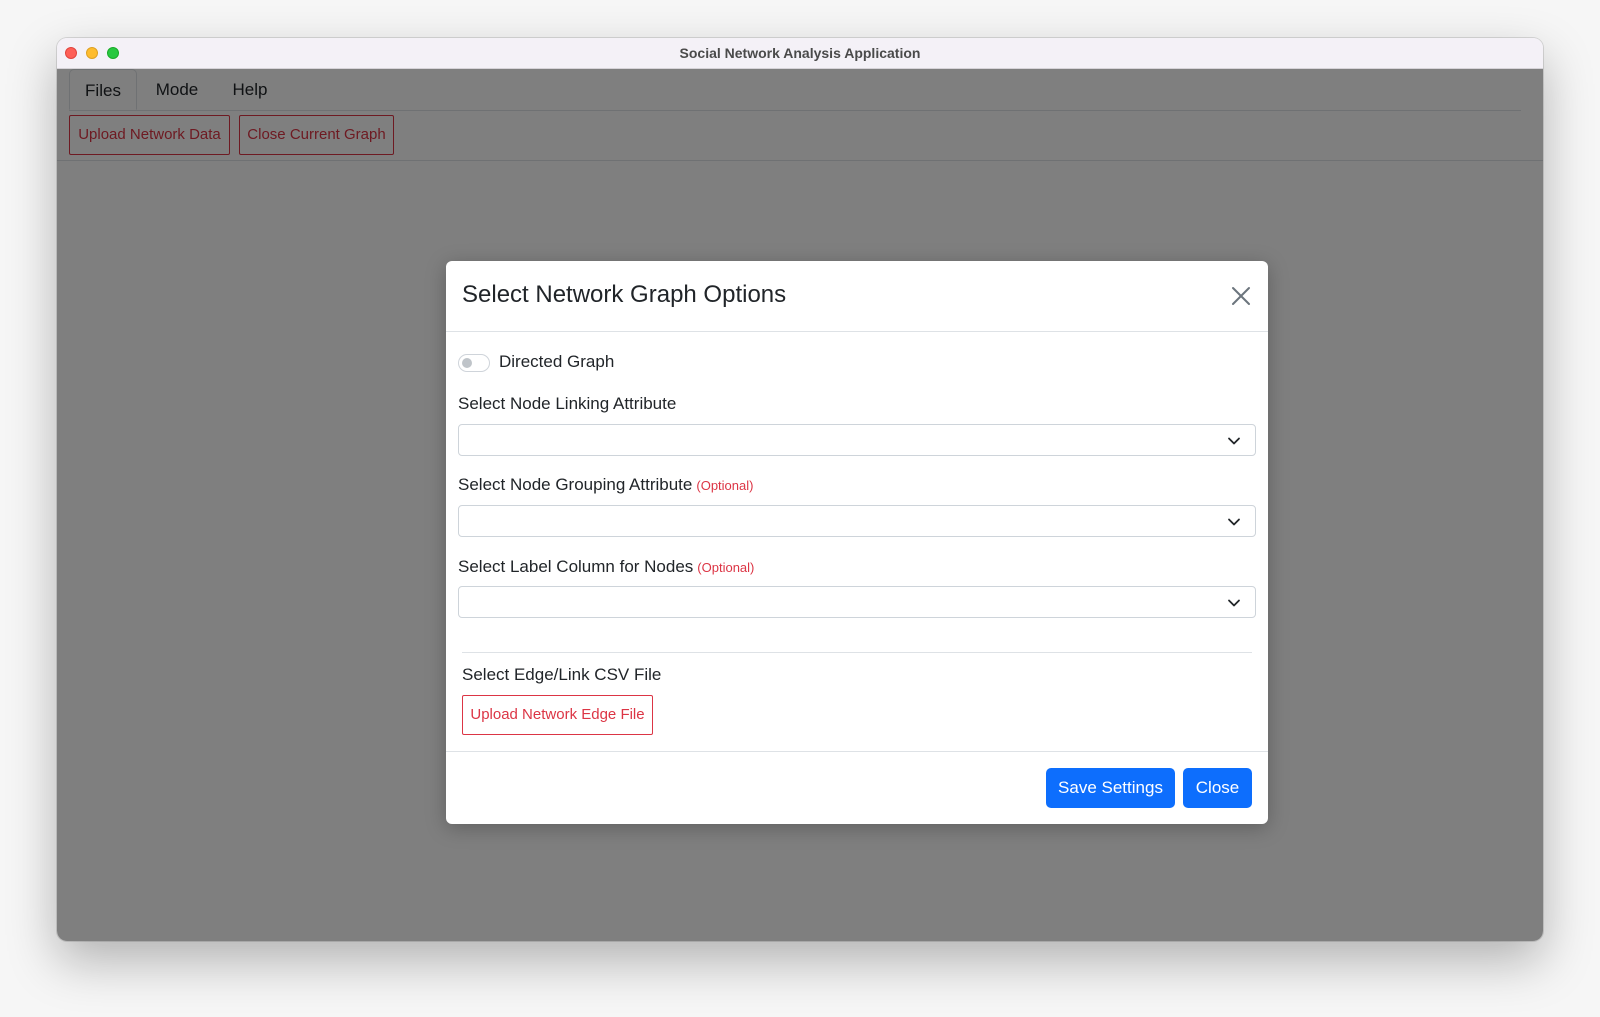 This screenshot has width=1600, height=1017. I want to click on edge-section-divider, so click(857, 652).